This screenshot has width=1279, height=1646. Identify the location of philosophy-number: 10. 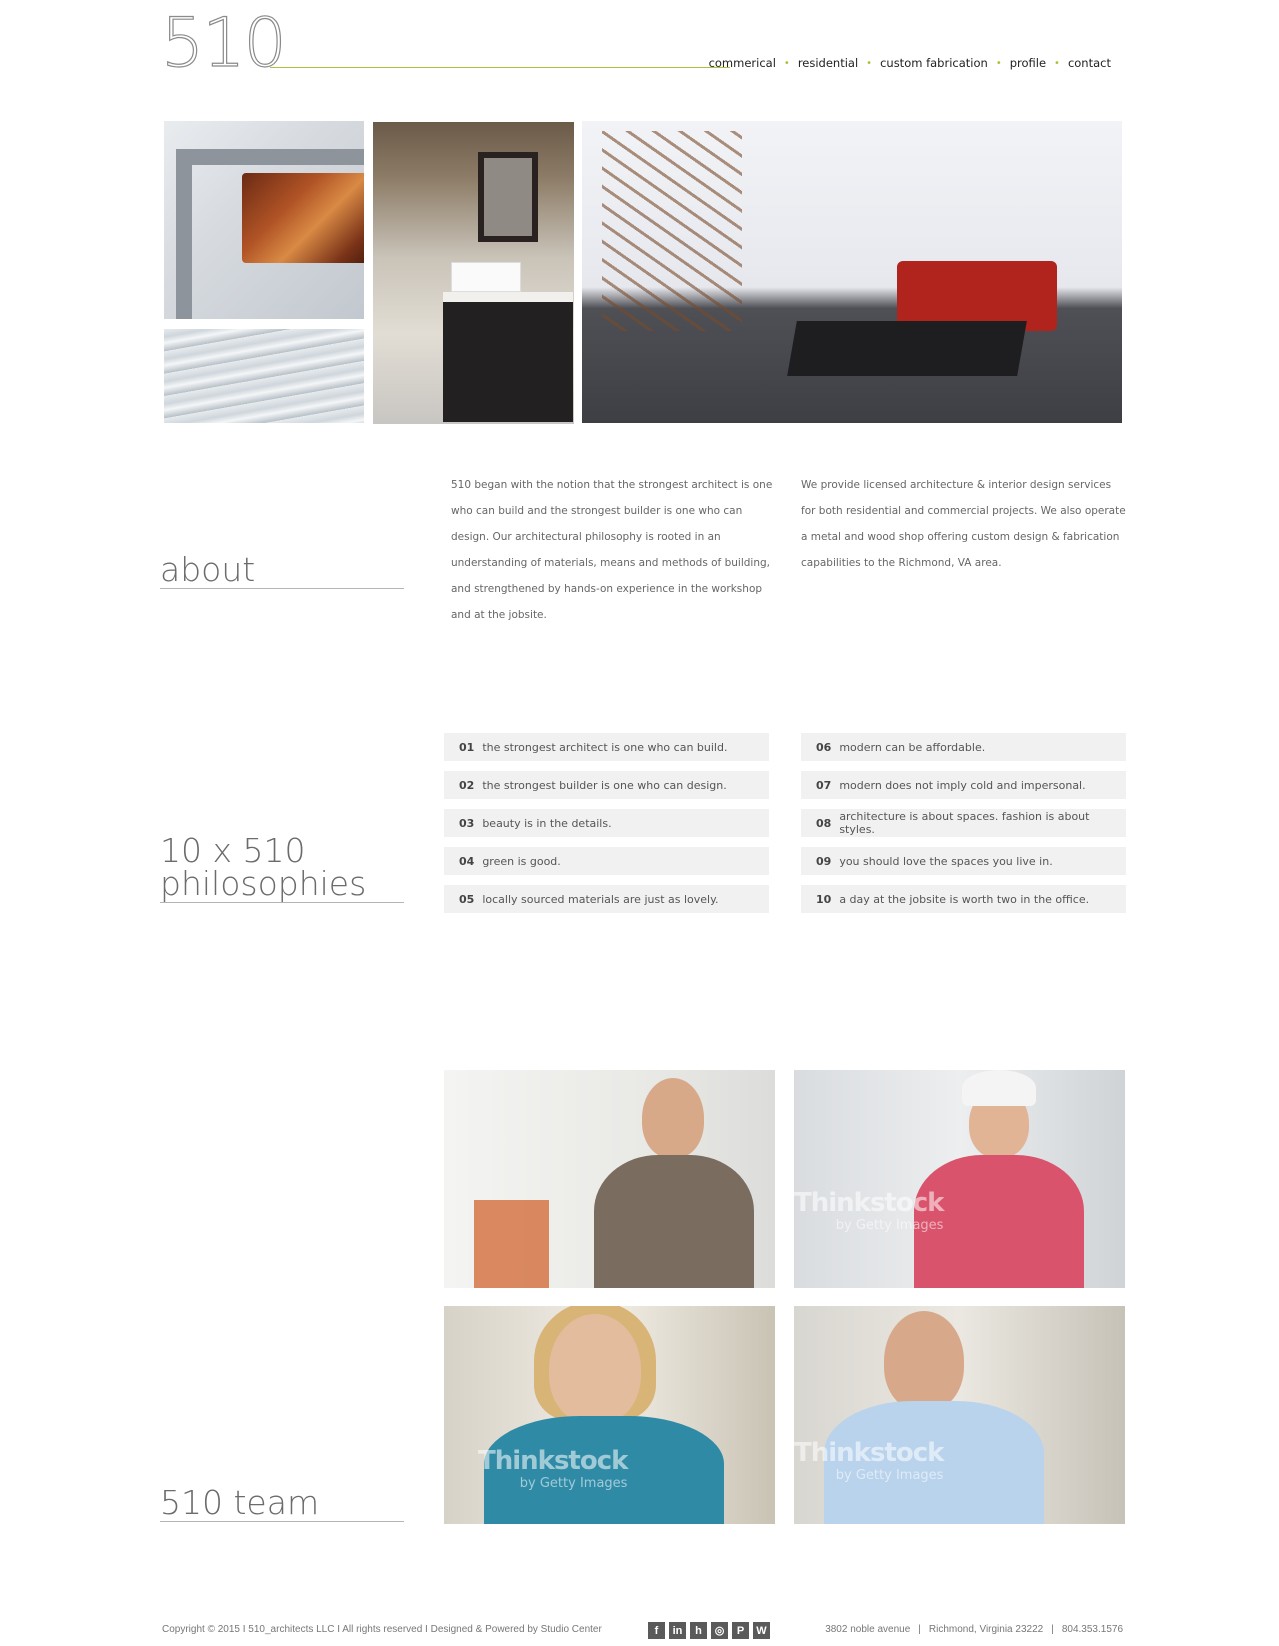
(824, 899).